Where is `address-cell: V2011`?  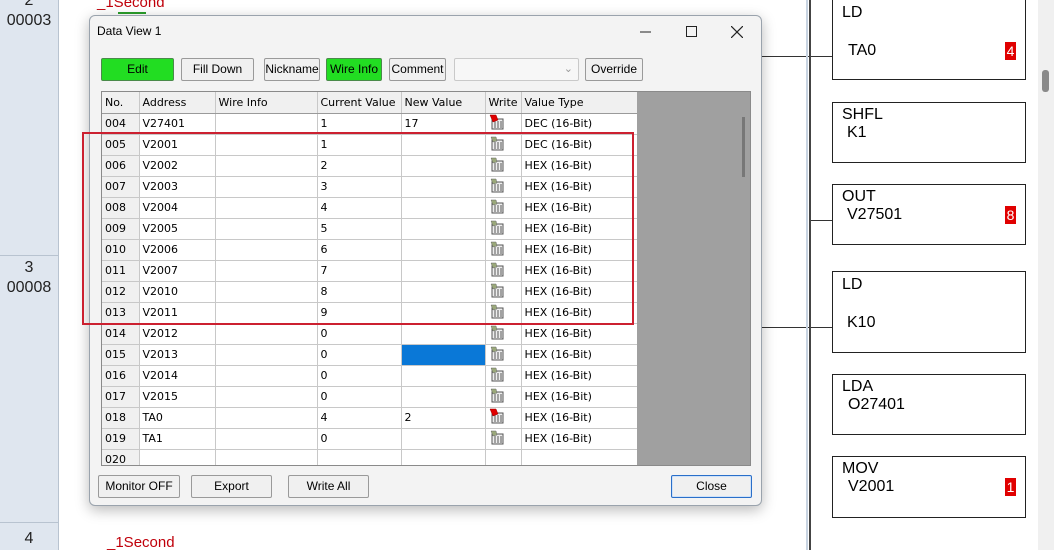
address-cell: V2011 is located at coordinates (177, 313).